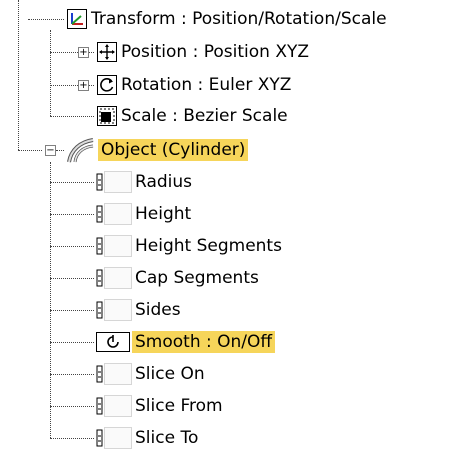 The width and height of the screenshot is (451, 454). What do you see at coordinates (60, 150) in the screenshot?
I see `tree-branch-object-icon` at bounding box center [60, 150].